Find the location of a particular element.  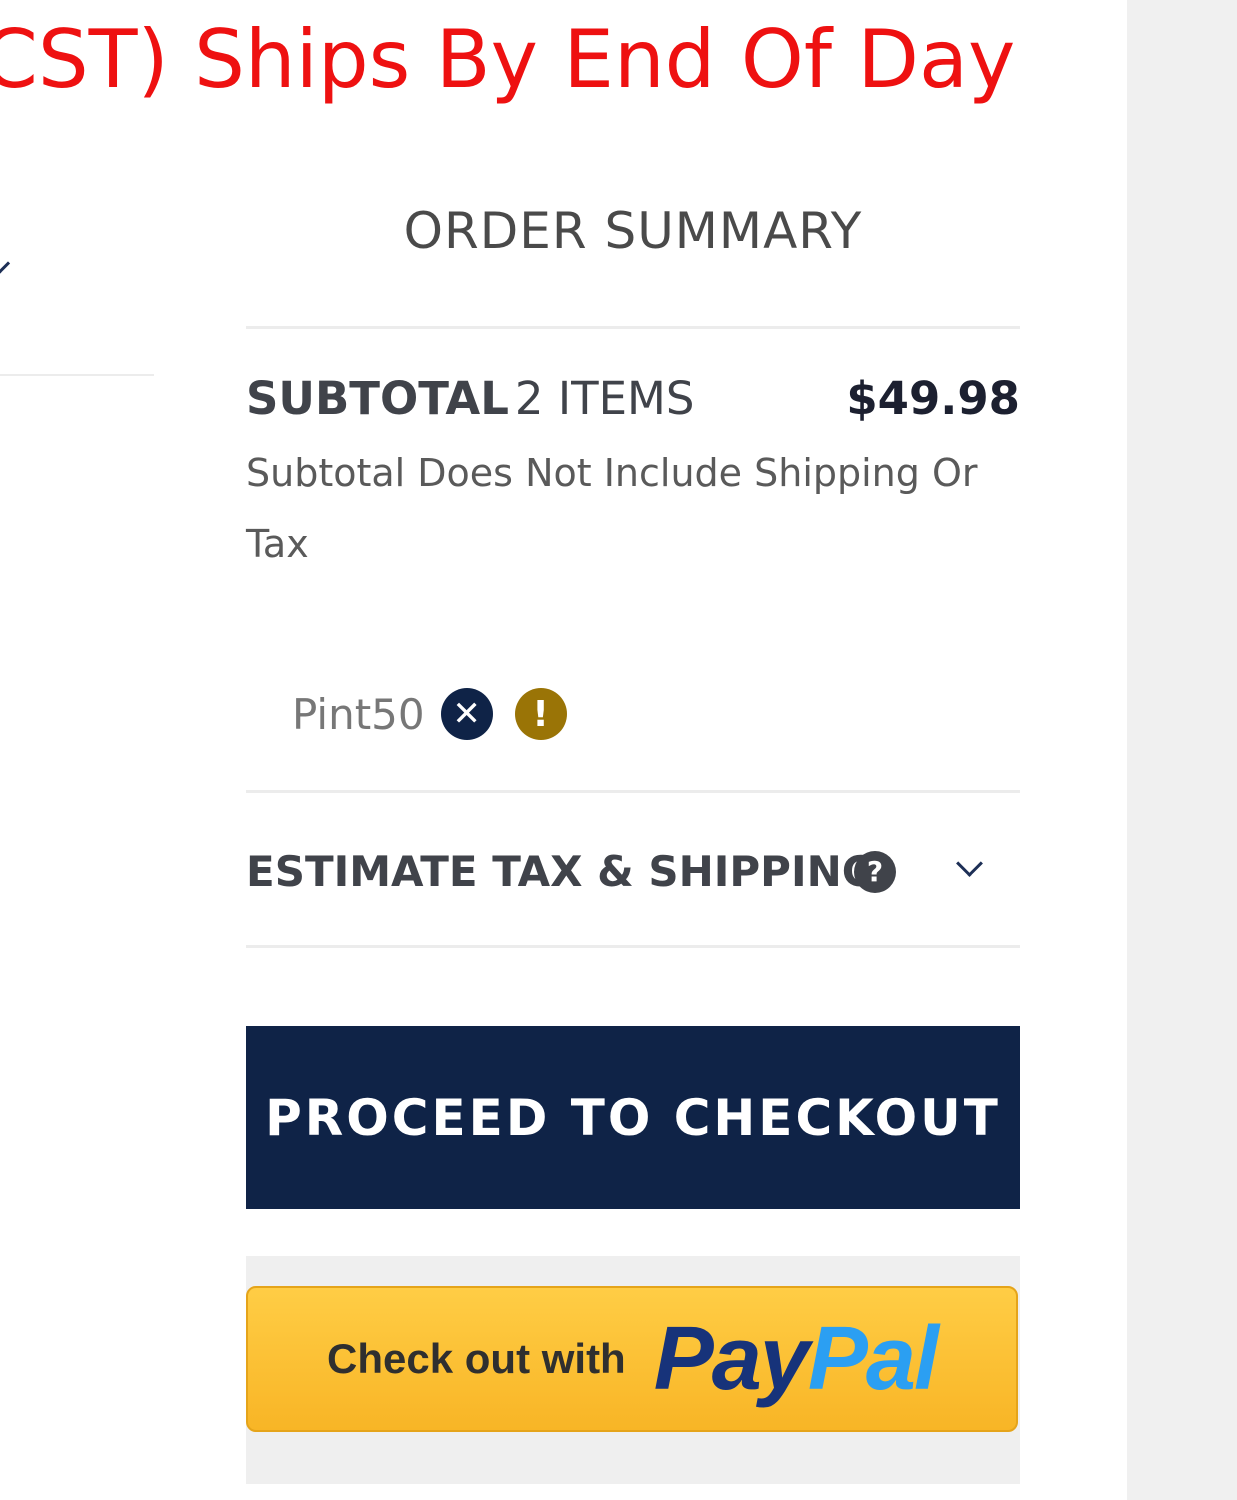

order-summary-title: ORDER SUMMARY is located at coordinates (633, 231).